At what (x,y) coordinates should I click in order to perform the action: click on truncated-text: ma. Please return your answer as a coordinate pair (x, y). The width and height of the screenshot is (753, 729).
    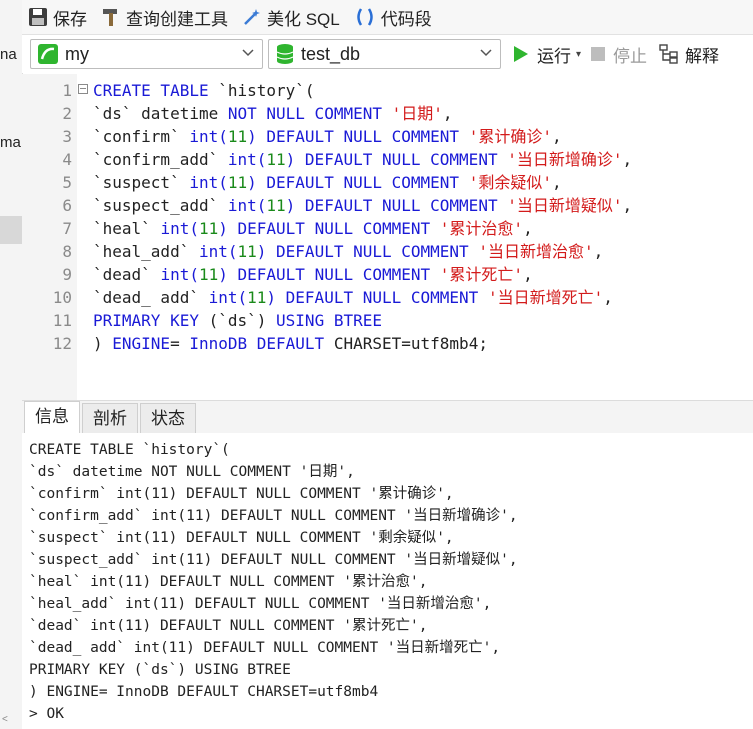
    Looking at the image, I should click on (10, 142).